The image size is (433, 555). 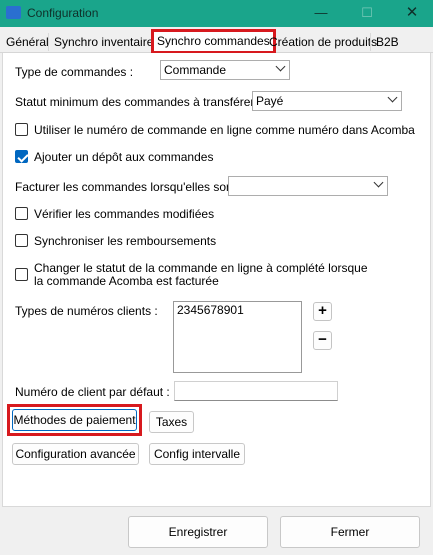 What do you see at coordinates (27, 43) in the screenshot?
I see `tab-general: Général` at bounding box center [27, 43].